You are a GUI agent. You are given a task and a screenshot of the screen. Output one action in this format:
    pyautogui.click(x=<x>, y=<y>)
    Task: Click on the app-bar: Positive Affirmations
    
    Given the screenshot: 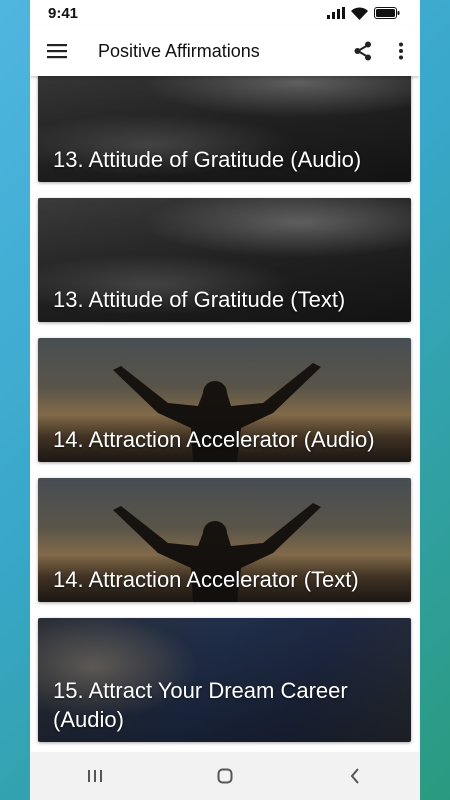 What is the action you would take?
    pyautogui.click(x=225, y=51)
    